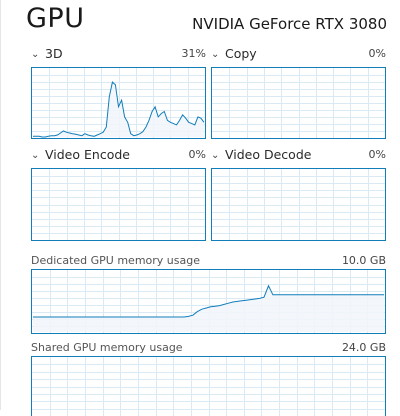  Describe the element at coordinates (363, 347) in the screenshot. I see `shared-memory-value: 24.0 GB` at that location.